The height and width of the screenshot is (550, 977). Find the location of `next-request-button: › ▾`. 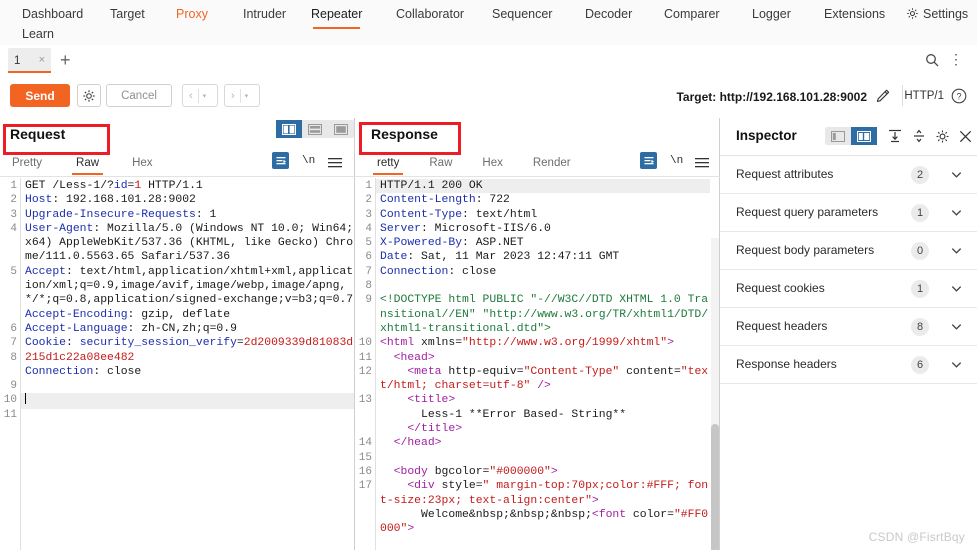

next-request-button: › ▾ is located at coordinates (242, 95).